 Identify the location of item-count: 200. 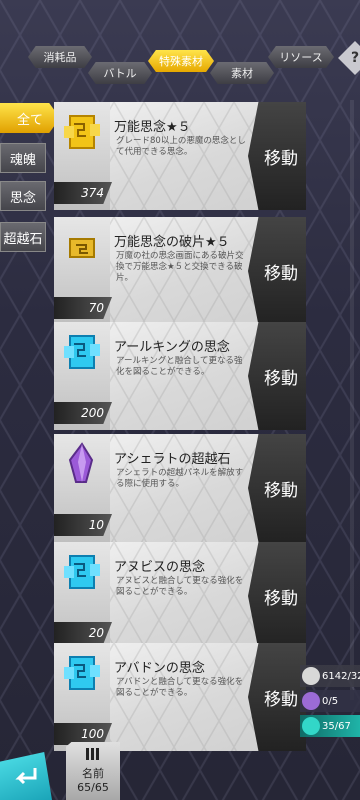
(83, 413).